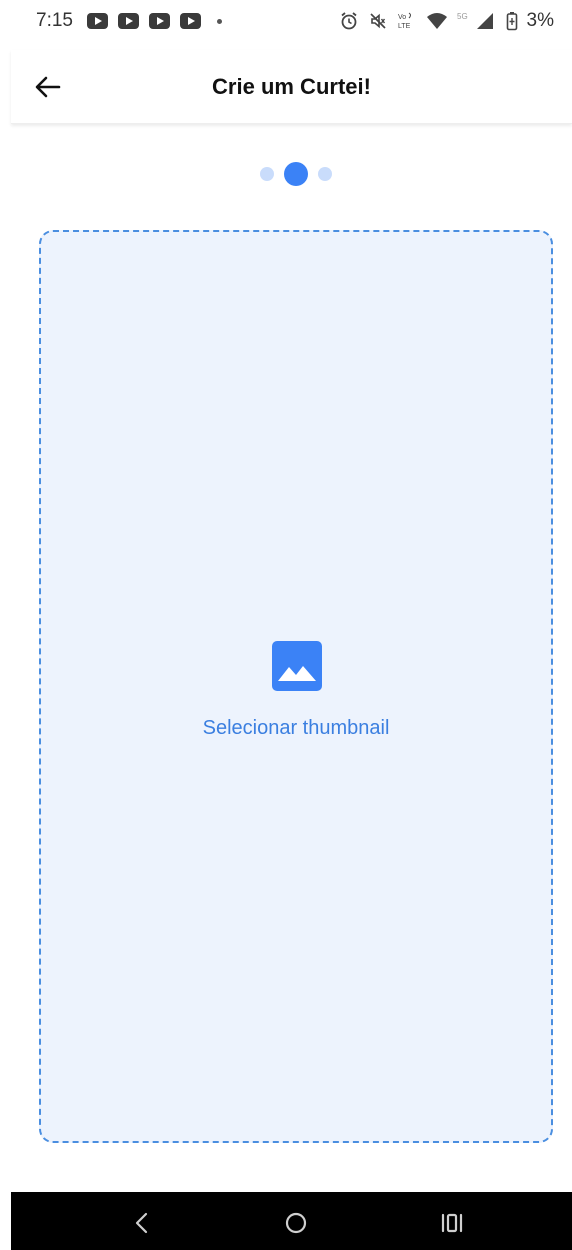  I want to click on nav-recents-icon, so click(452, 1223).